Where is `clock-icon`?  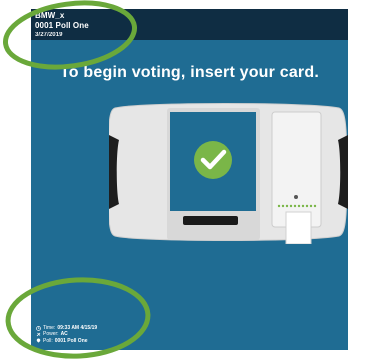 clock-icon is located at coordinates (38, 328).